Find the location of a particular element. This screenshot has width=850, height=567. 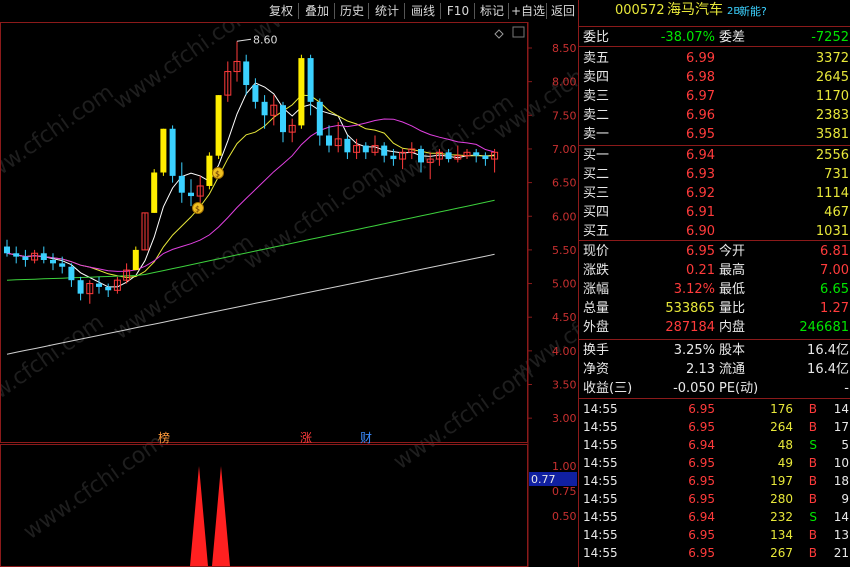

ask-level-volume: 3372 is located at coordinates (832, 58).